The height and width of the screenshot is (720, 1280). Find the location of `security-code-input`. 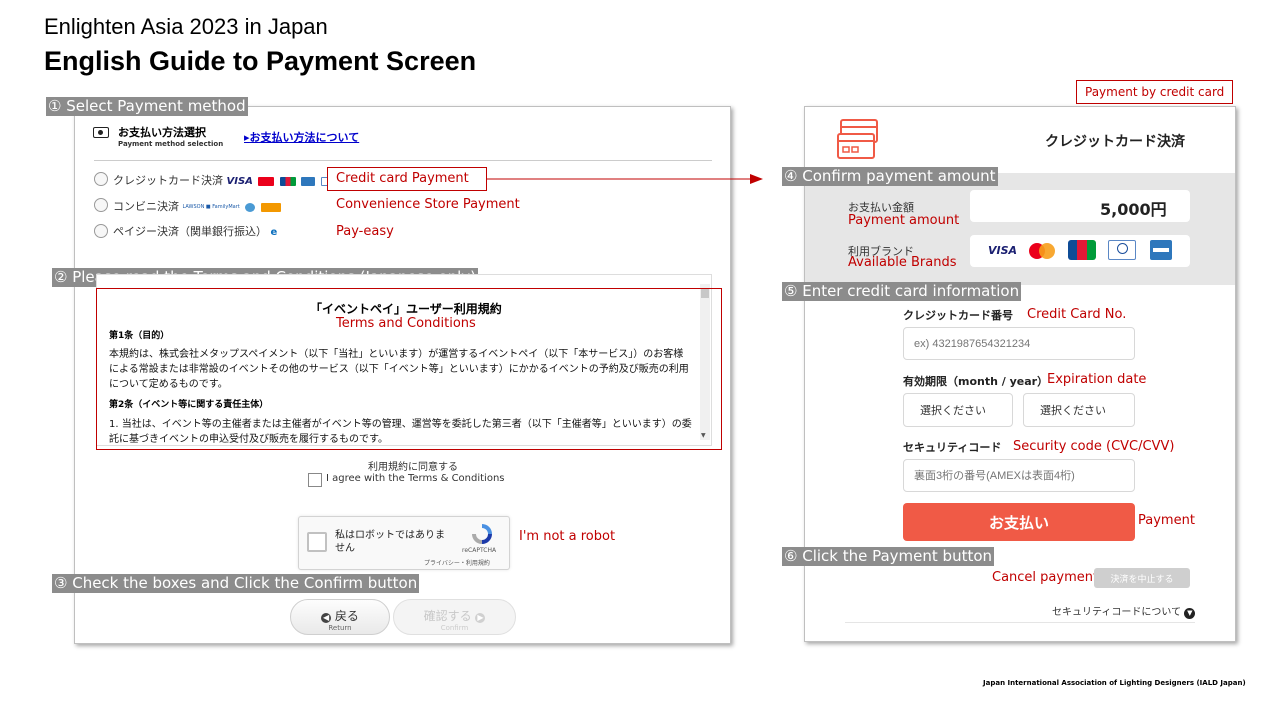

security-code-input is located at coordinates (1019, 475).